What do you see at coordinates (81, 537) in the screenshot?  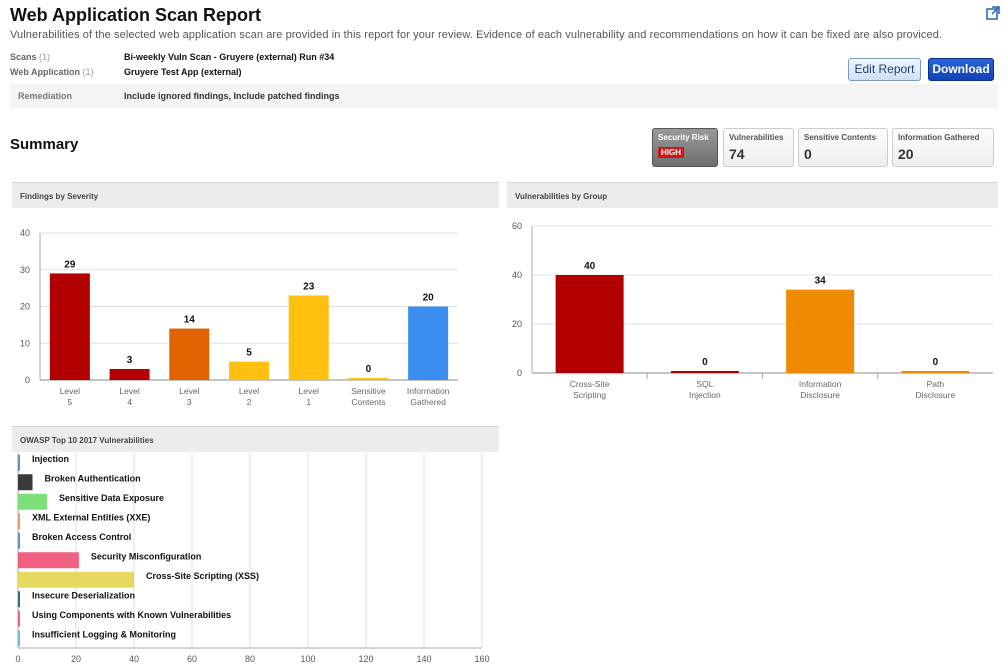 I see `category-label: Broken Access Control` at bounding box center [81, 537].